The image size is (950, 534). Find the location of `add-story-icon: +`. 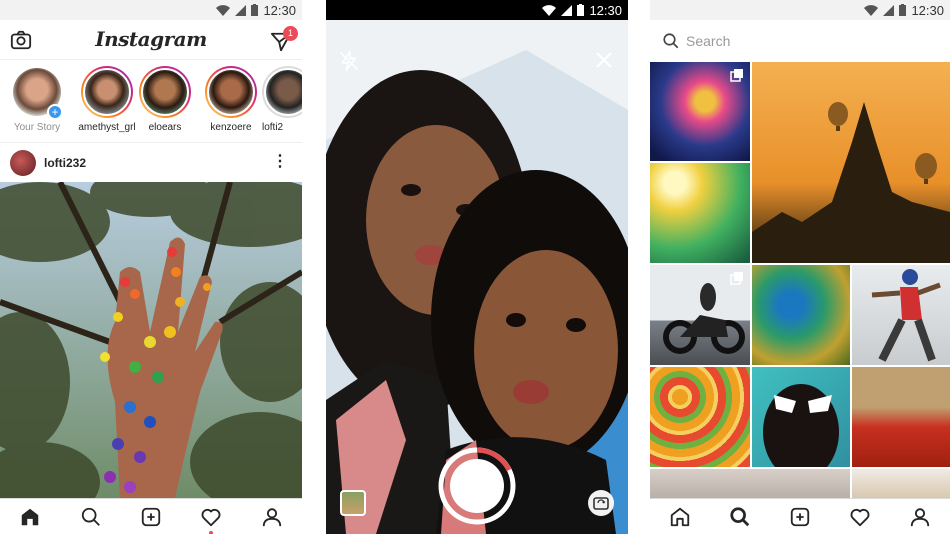

add-story-icon: + is located at coordinates (55, 112).